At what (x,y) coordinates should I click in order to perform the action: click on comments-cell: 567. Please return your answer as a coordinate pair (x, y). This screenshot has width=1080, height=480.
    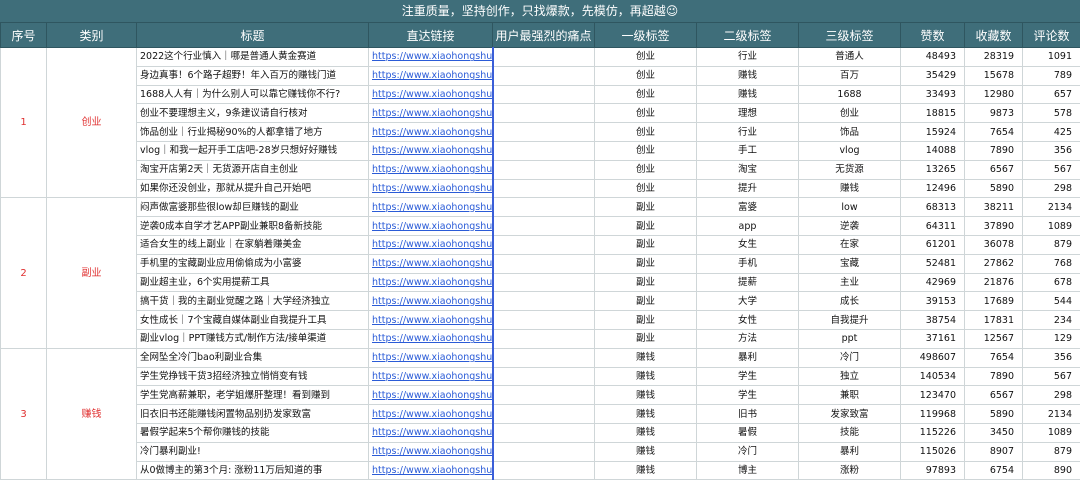
    Looking at the image, I should click on (1051, 169).